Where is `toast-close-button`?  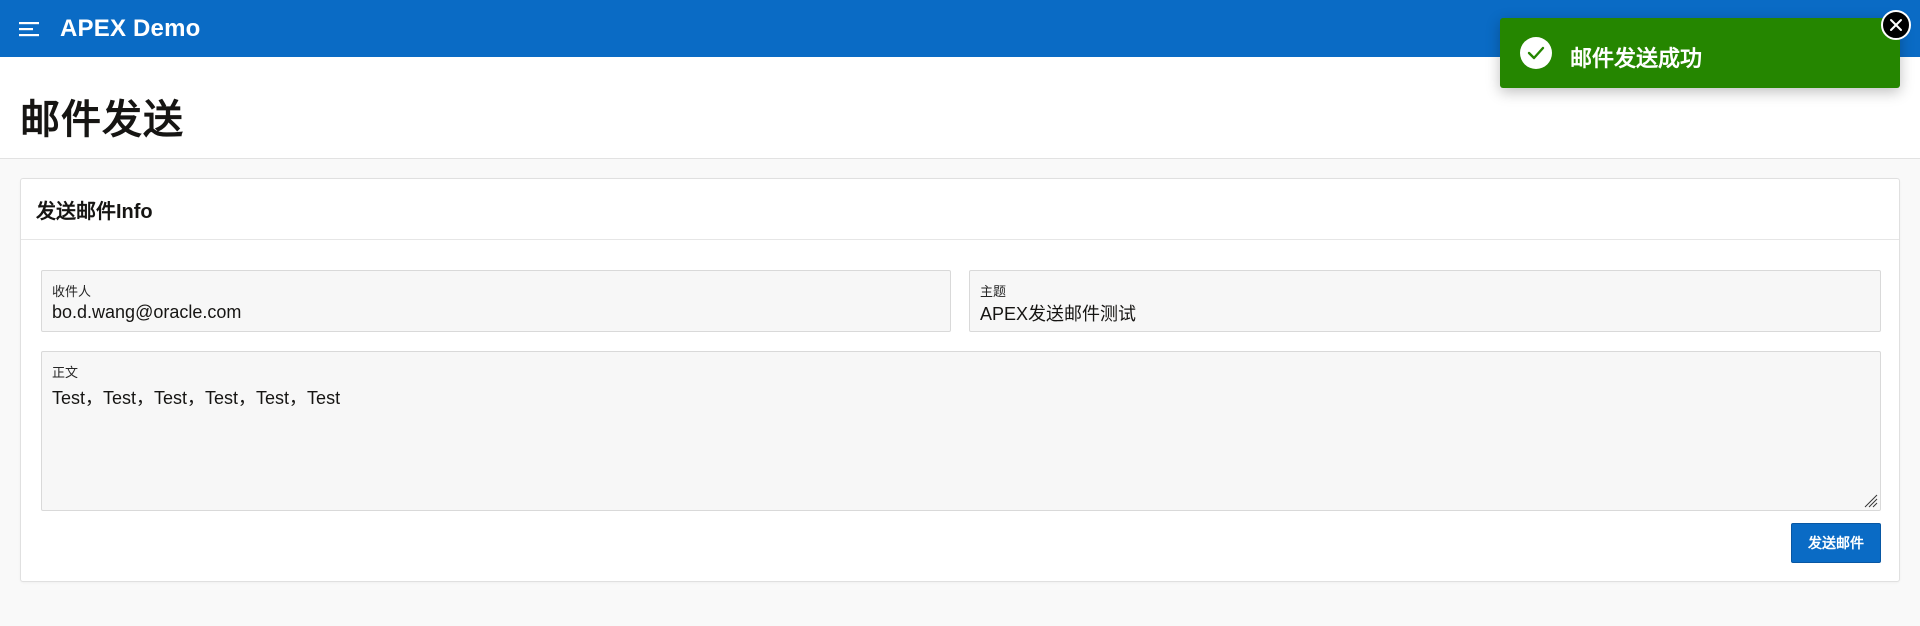
toast-close-button is located at coordinates (1896, 25).